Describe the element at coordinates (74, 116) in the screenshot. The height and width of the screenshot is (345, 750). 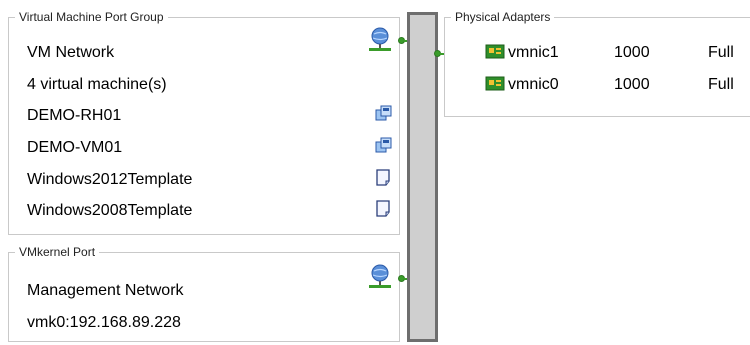
I see `vm-list-item: DEMO-RH01` at that location.